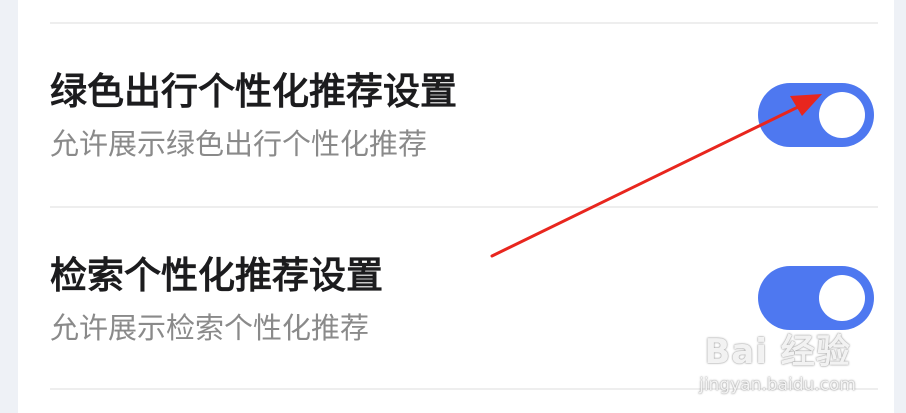 Image resolution: width=906 pixels, height=413 pixels. Describe the element at coordinates (253, 91) in the screenshot. I see `setting-title-green-travel: 绿色出行个性化推荐设置` at that location.